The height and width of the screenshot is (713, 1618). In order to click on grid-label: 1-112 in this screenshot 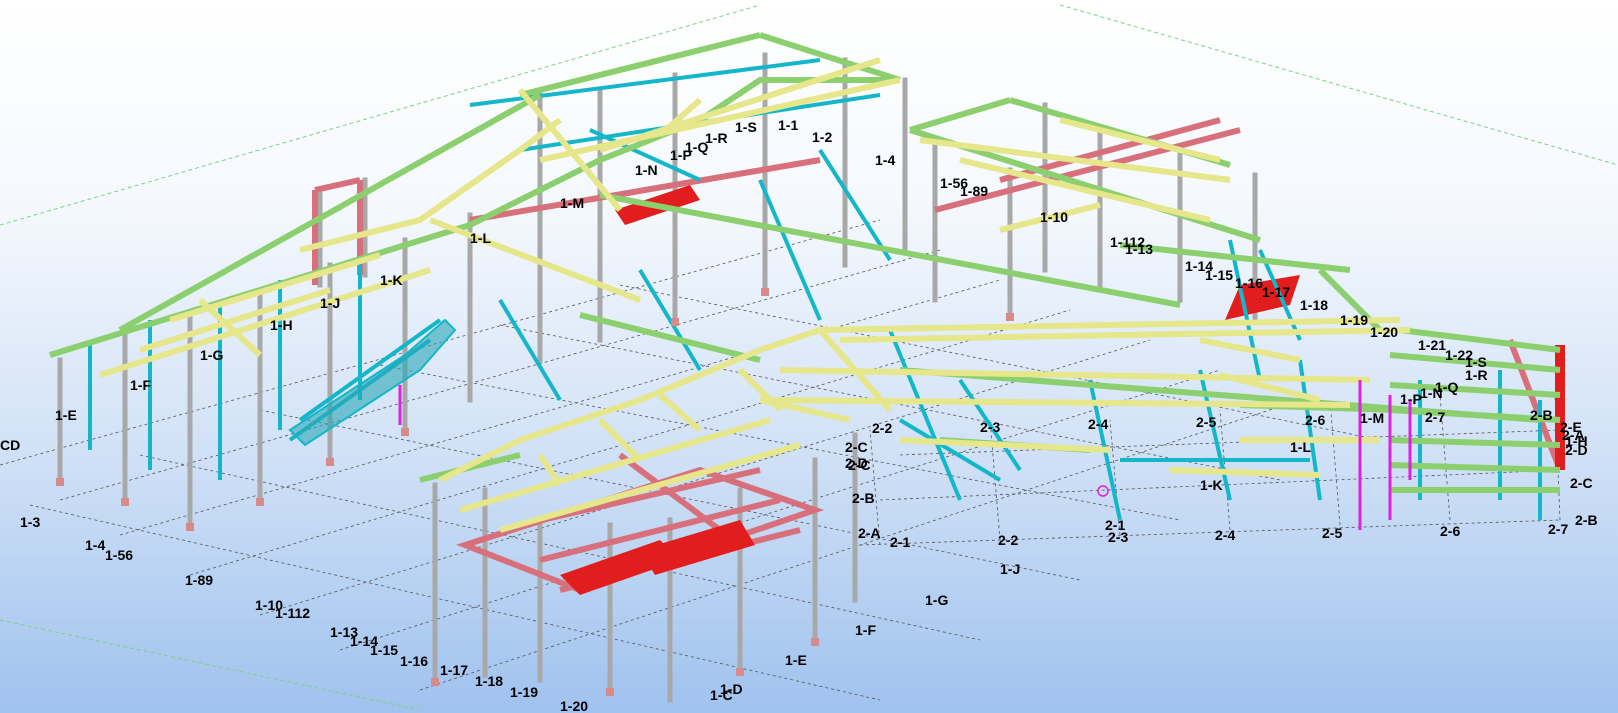, I will do `click(292, 613)`.